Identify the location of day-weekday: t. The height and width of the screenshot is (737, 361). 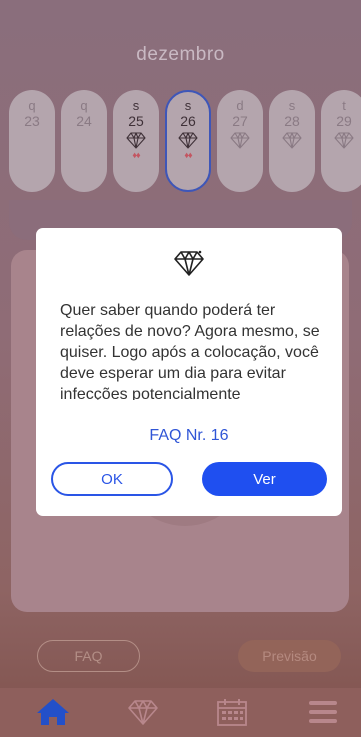
(344, 105).